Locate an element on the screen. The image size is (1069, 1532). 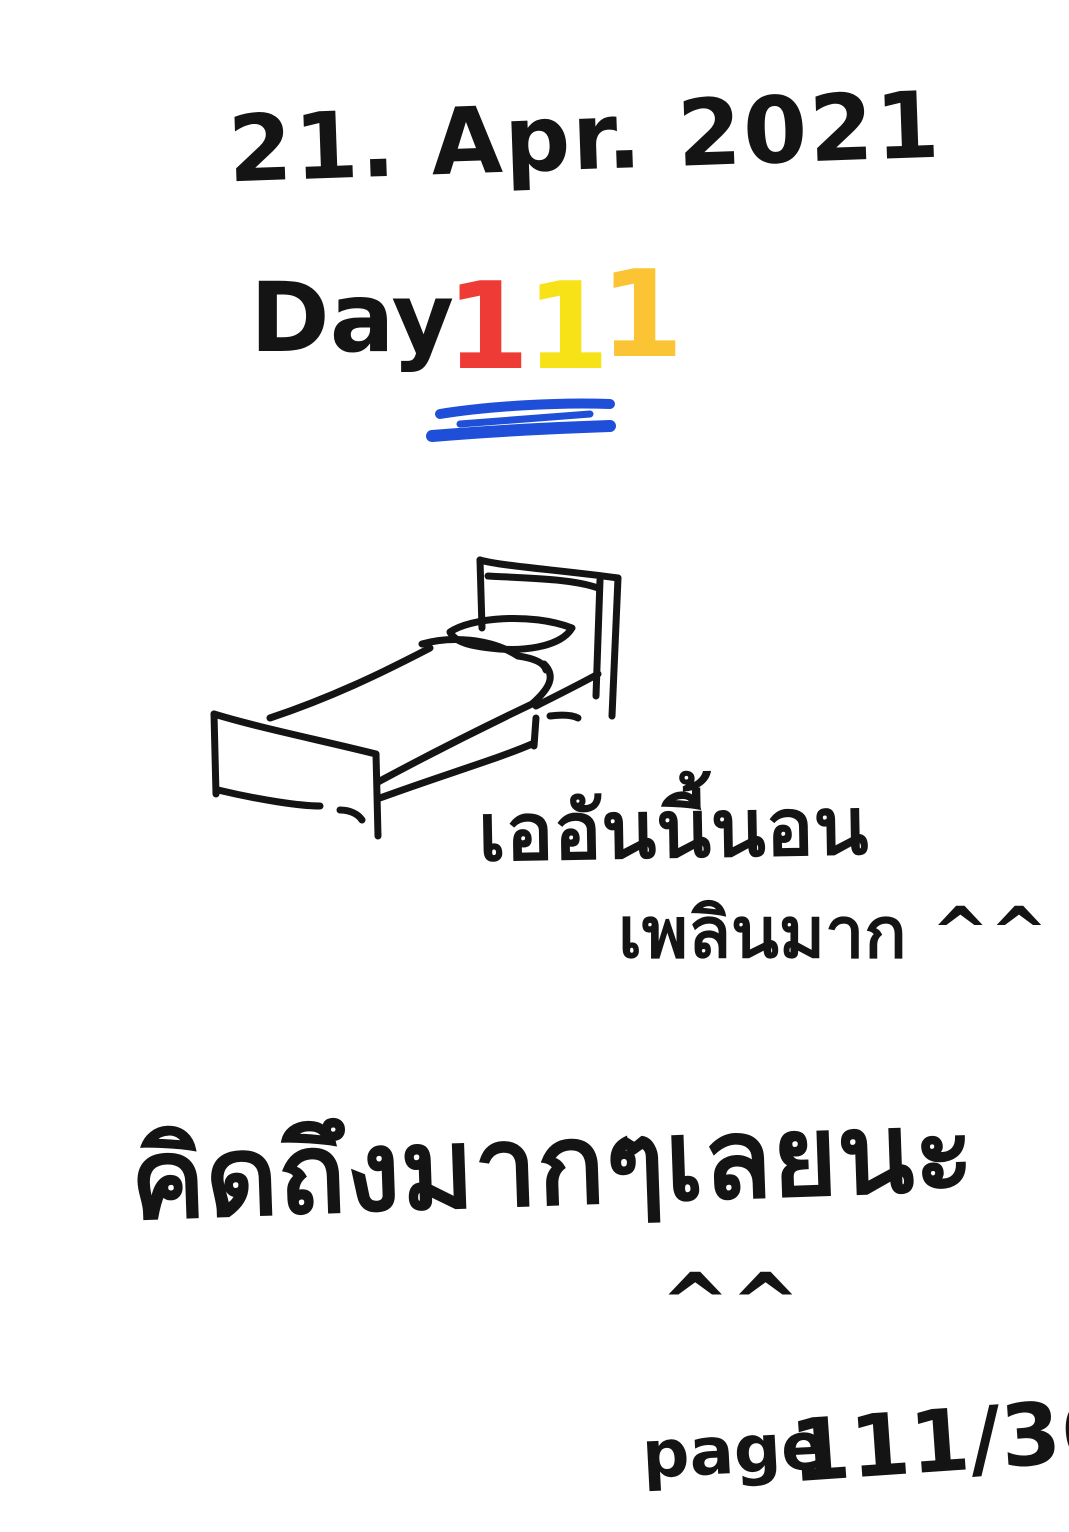
day-digit-yellow: 1 is located at coordinates (568, 327).